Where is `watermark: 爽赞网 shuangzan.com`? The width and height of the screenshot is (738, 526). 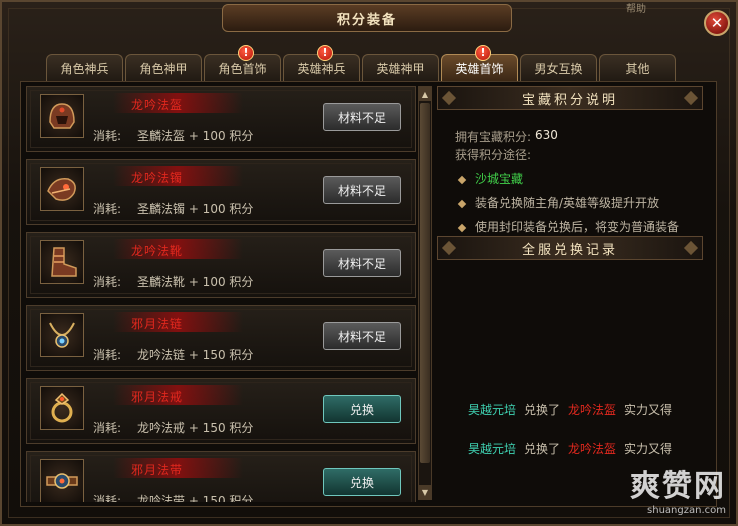 watermark: 爽赞网 shuangzan.com is located at coordinates (678, 488).